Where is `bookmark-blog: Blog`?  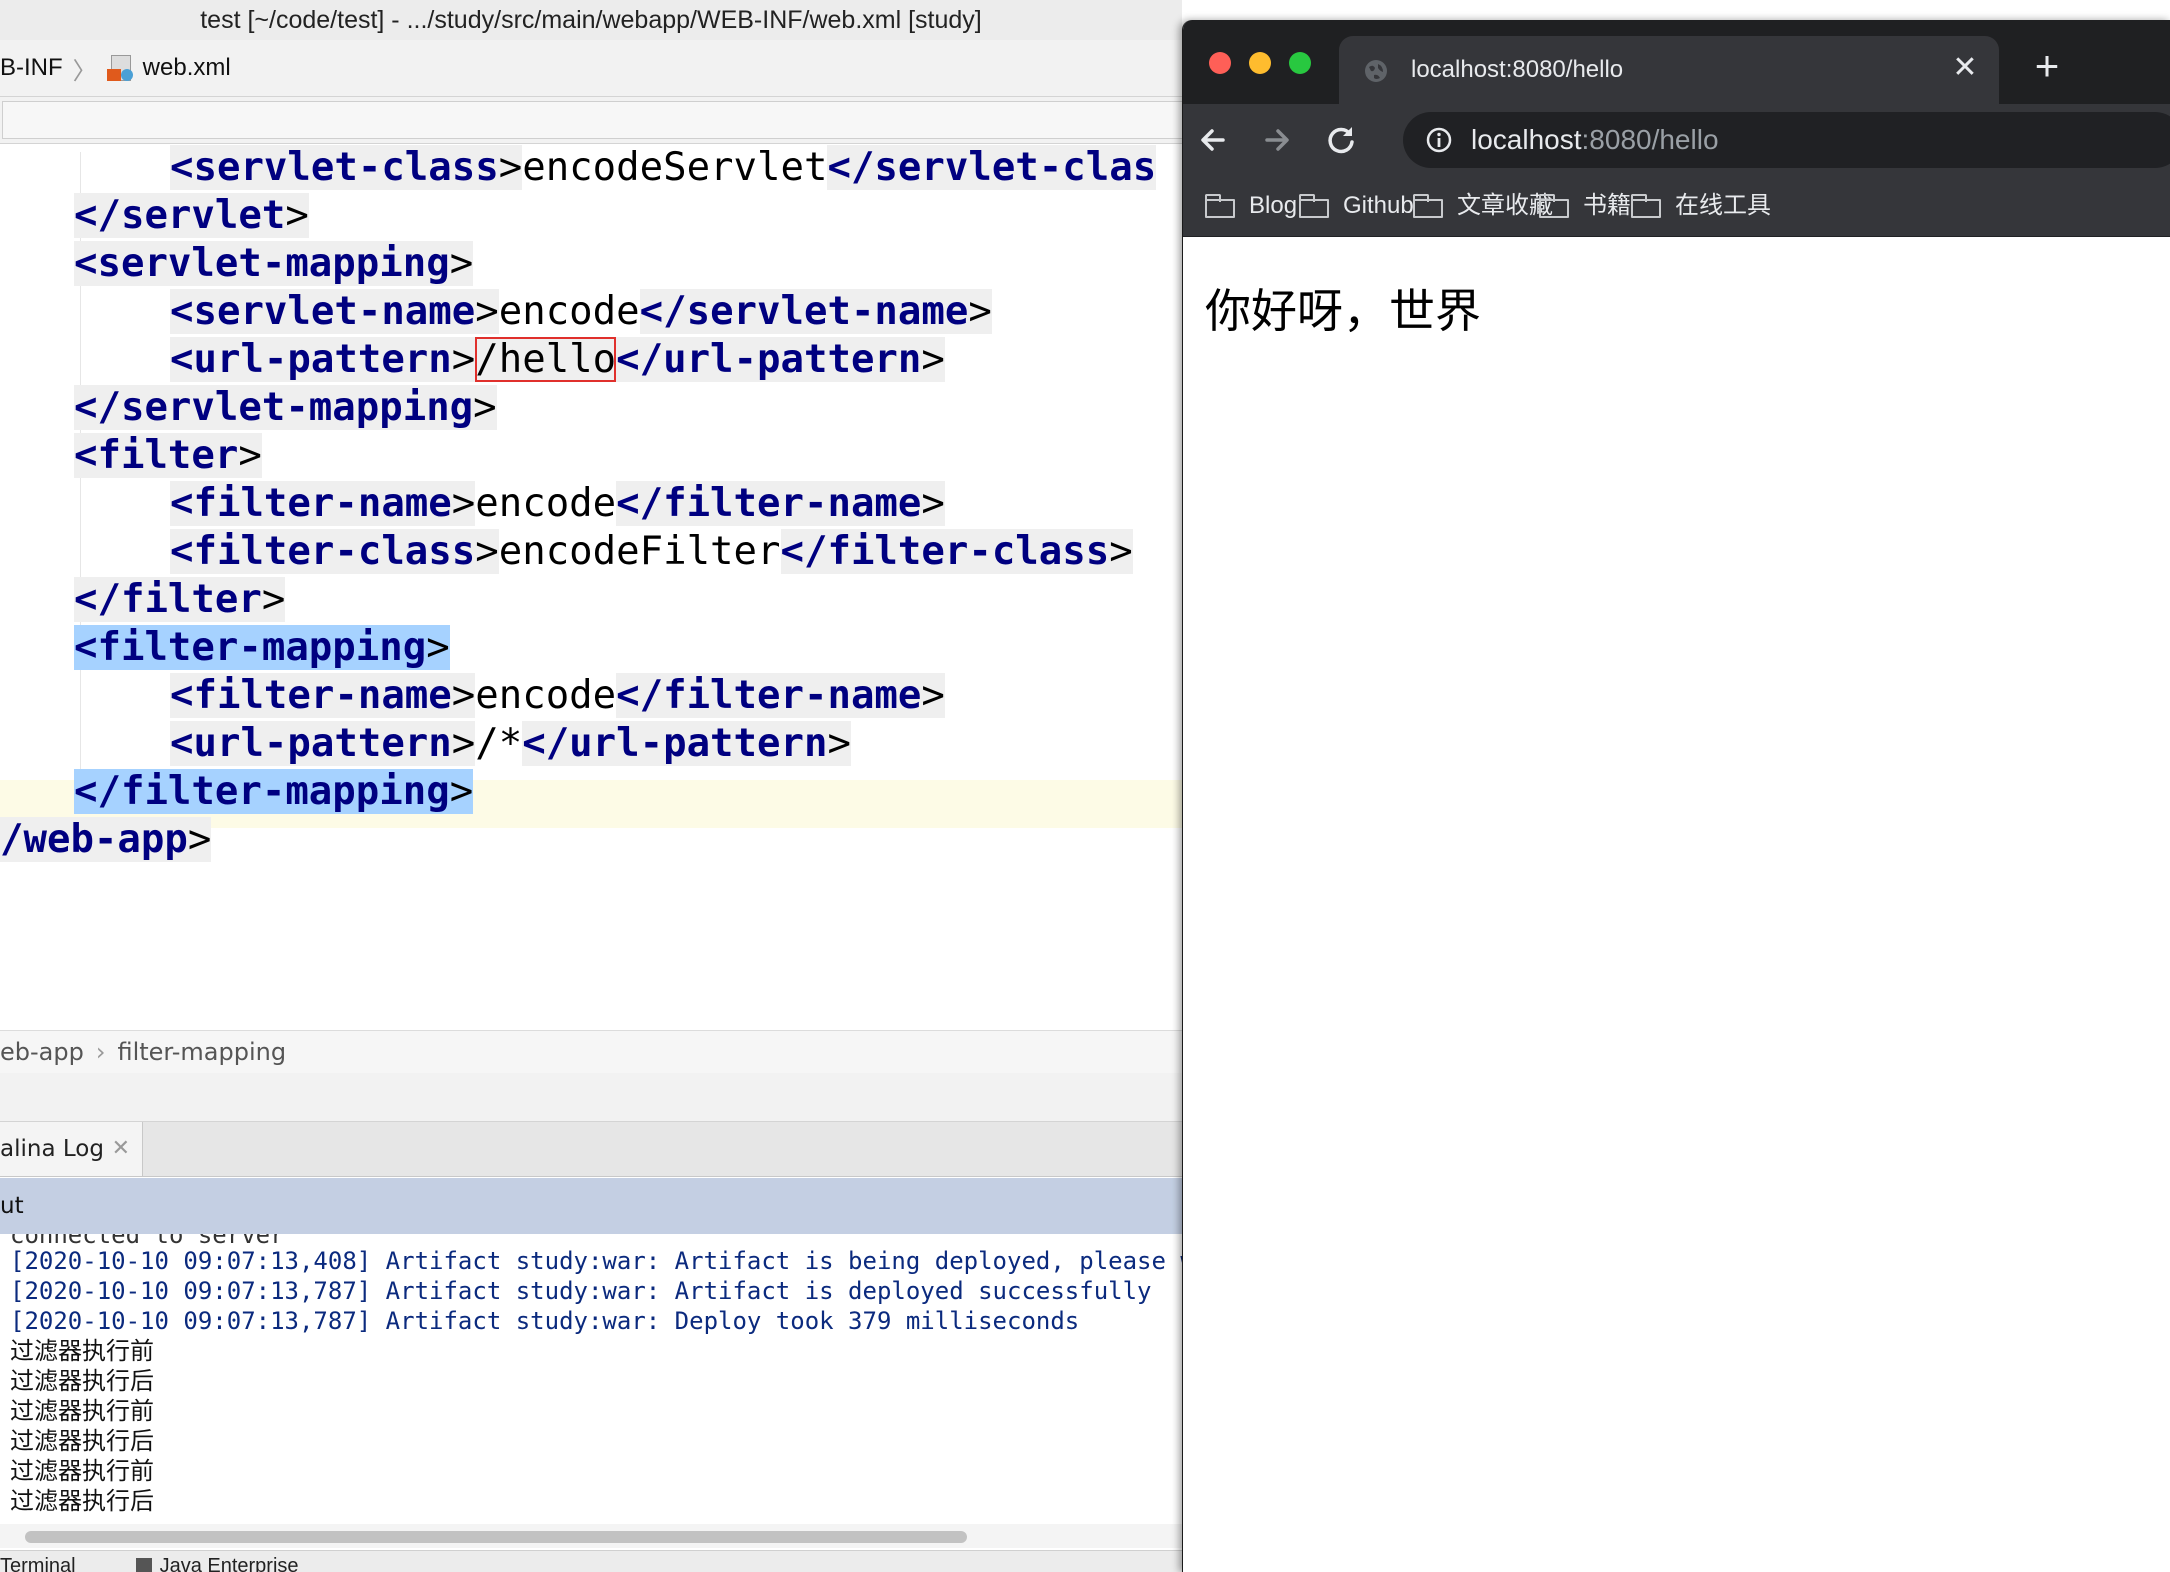
bookmark-blog: Blog is located at coordinates (1251, 206).